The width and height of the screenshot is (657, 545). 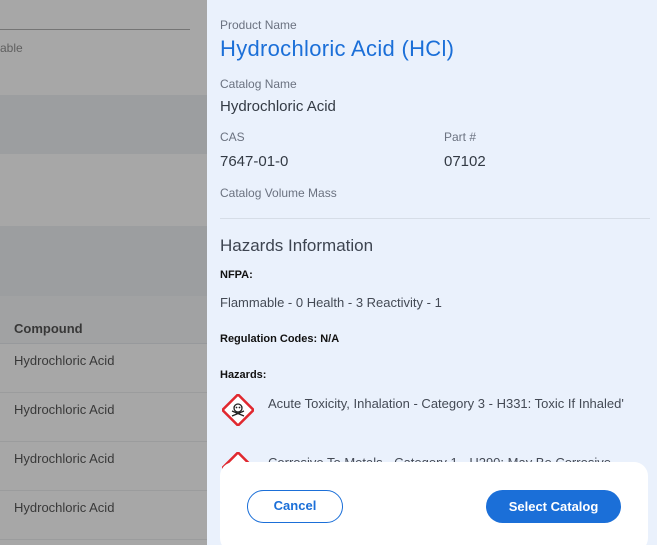 What do you see at coordinates (465, 161) in the screenshot?
I see `part-number-value: 07102` at bounding box center [465, 161].